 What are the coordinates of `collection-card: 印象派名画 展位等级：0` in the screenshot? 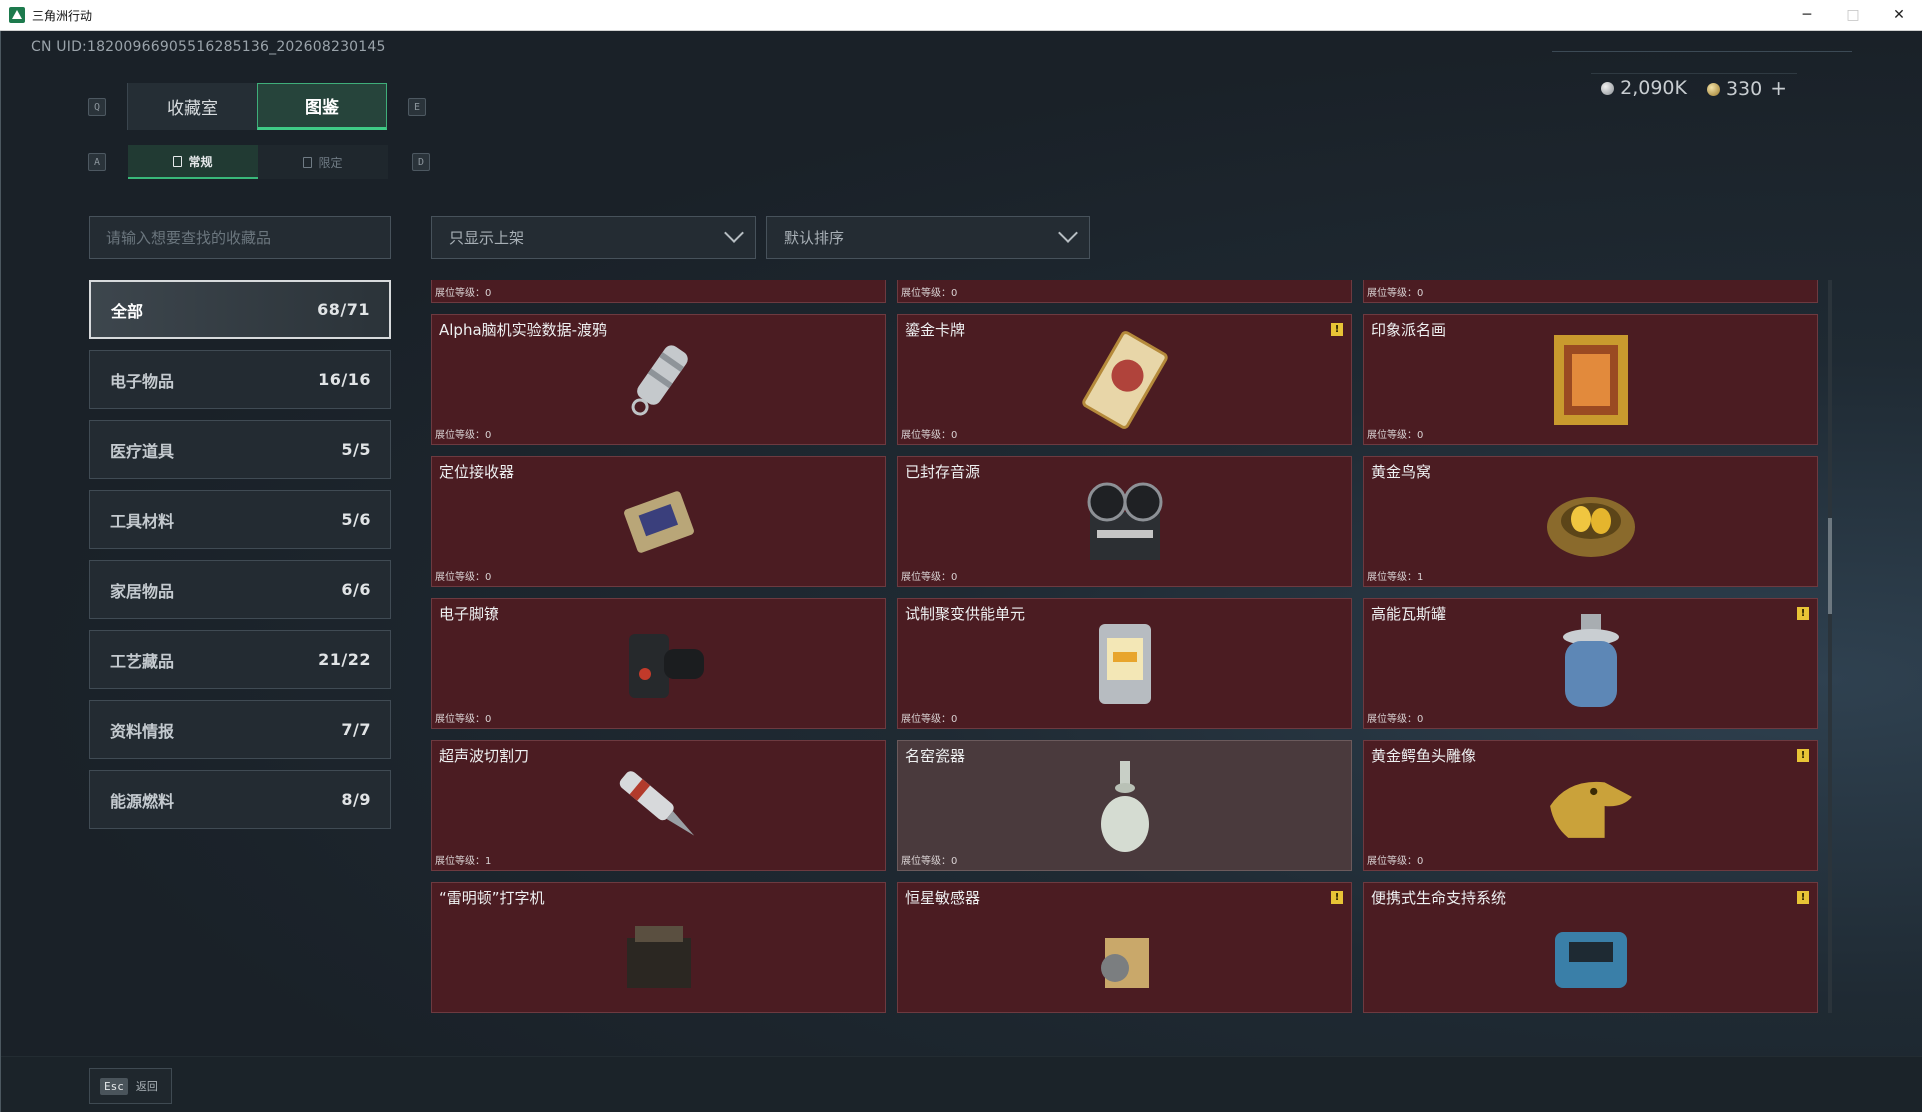 It's located at (1590, 379).